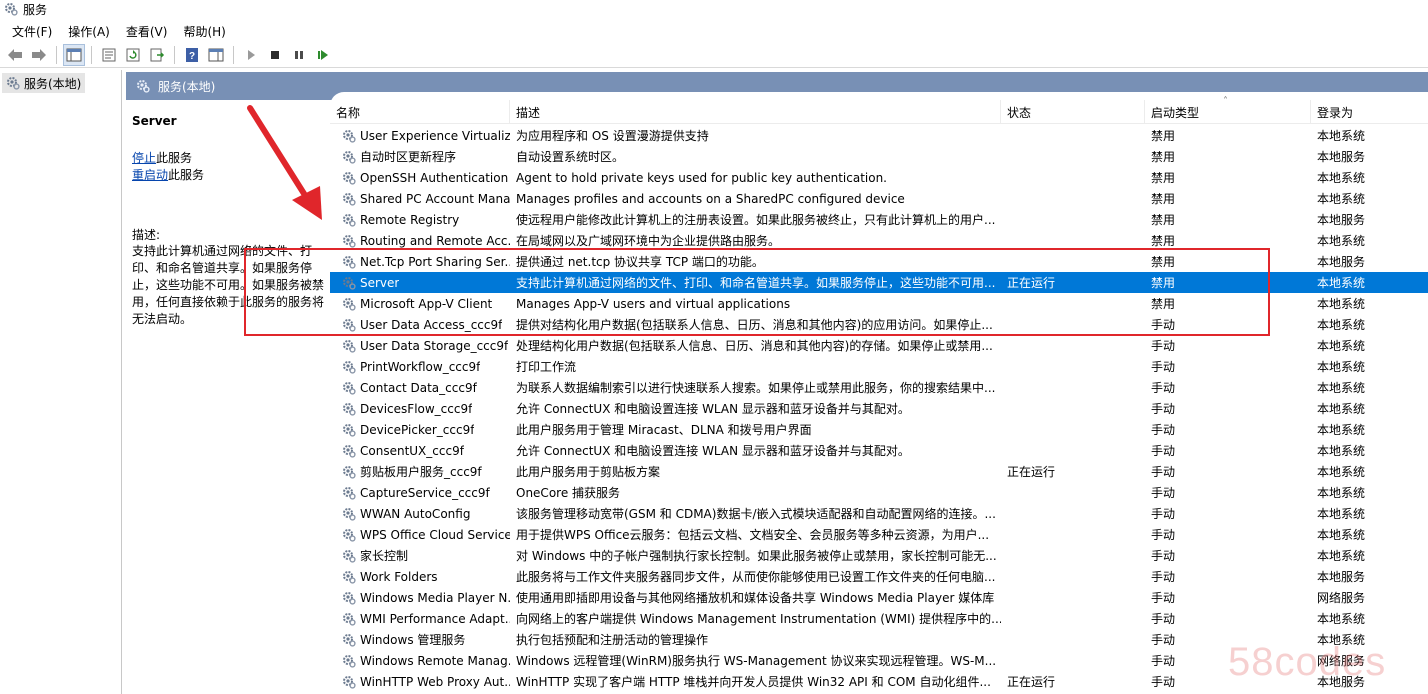 This screenshot has width=1428, height=694. Describe the element at coordinates (32, 31) in the screenshot. I see `menu-file: 文件(F)` at that location.